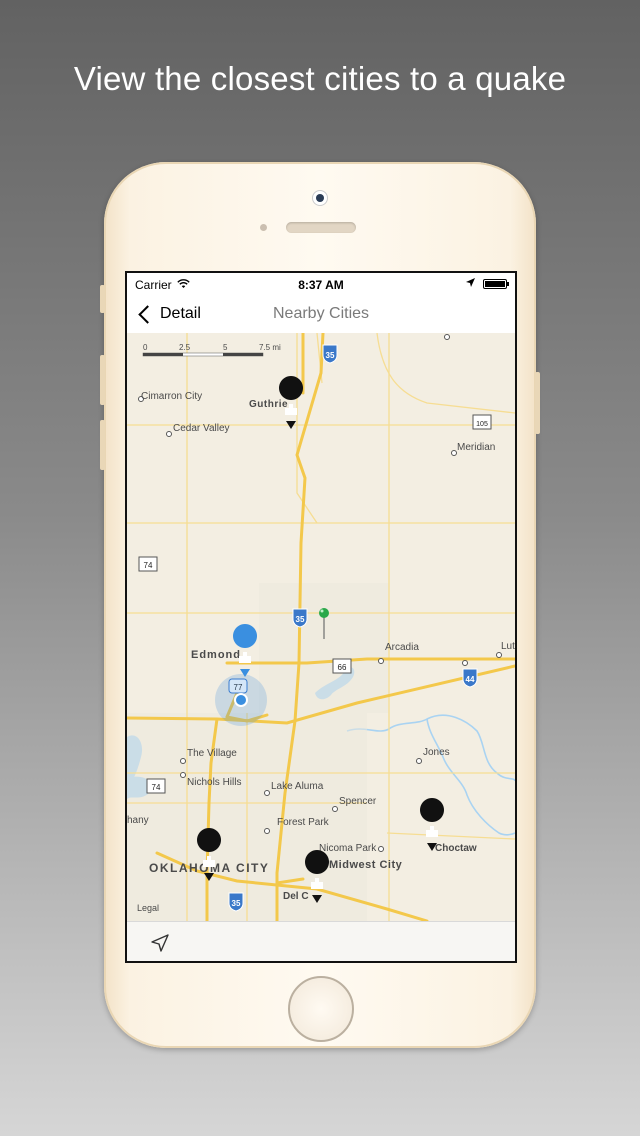 Image resolution: width=640 pixels, height=1136 pixels. I want to click on place-label: Midwest City, so click(366, 865).